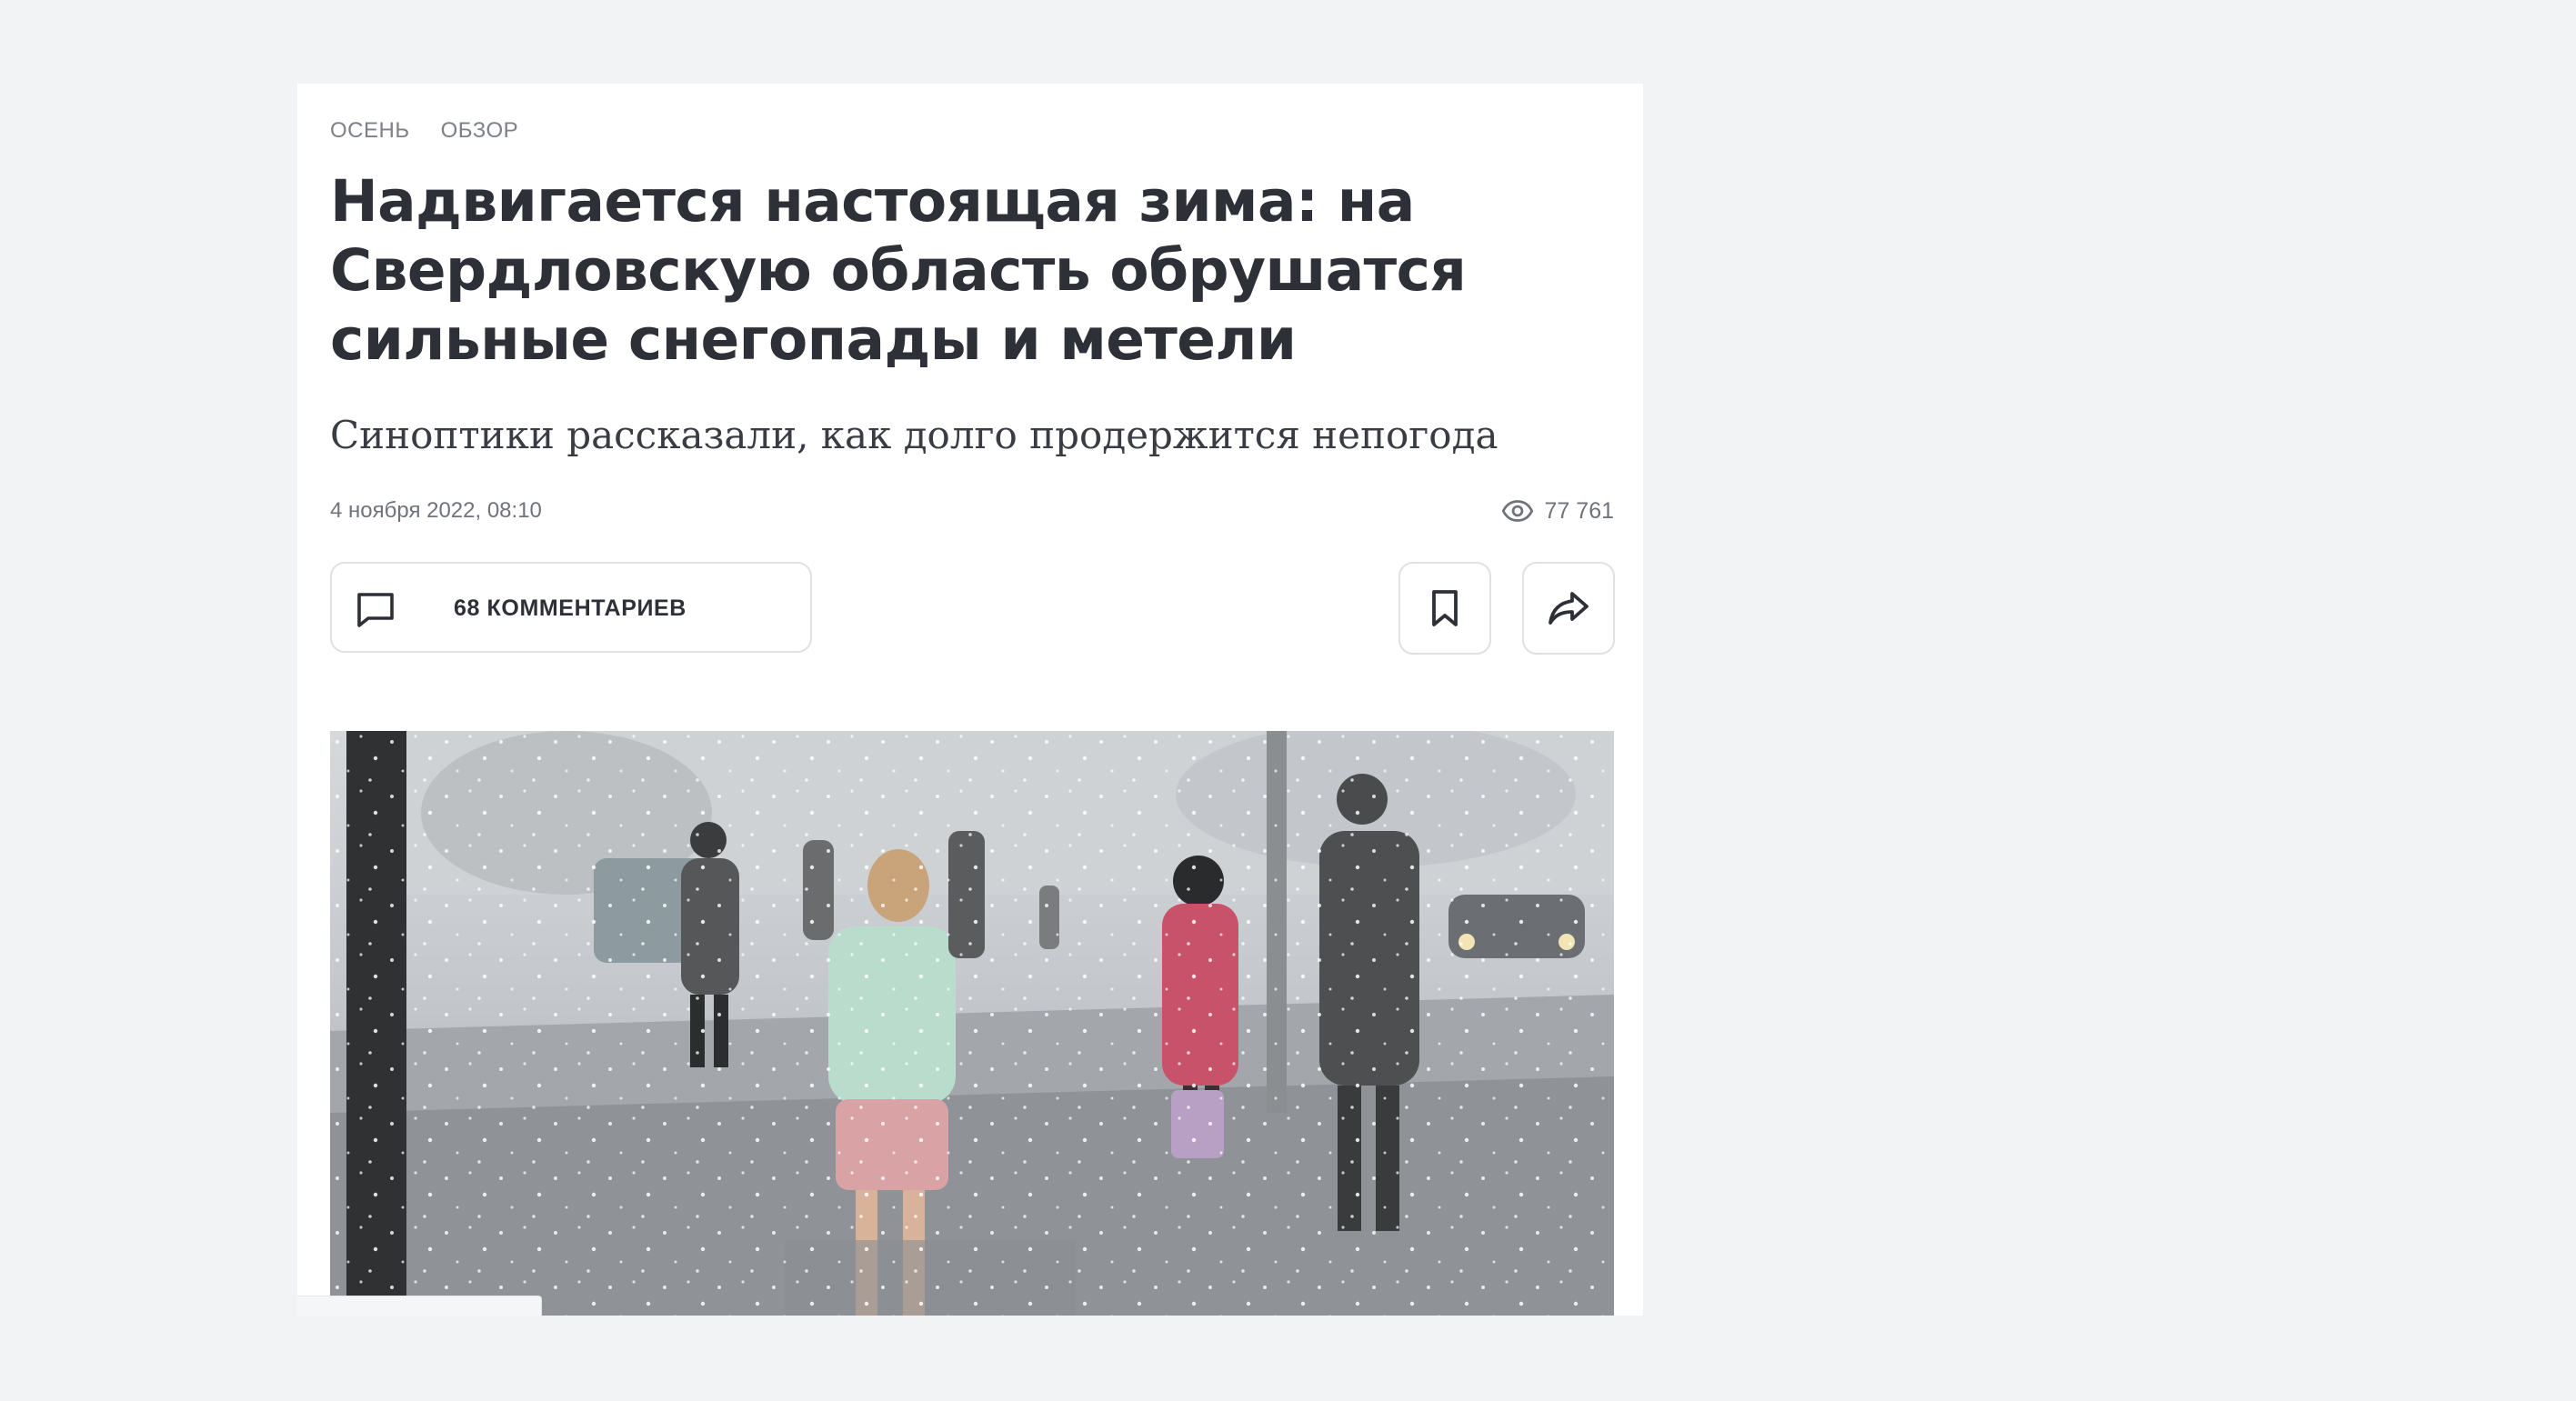  I want to click on views-counter: 77 761, so click(1557, 511).